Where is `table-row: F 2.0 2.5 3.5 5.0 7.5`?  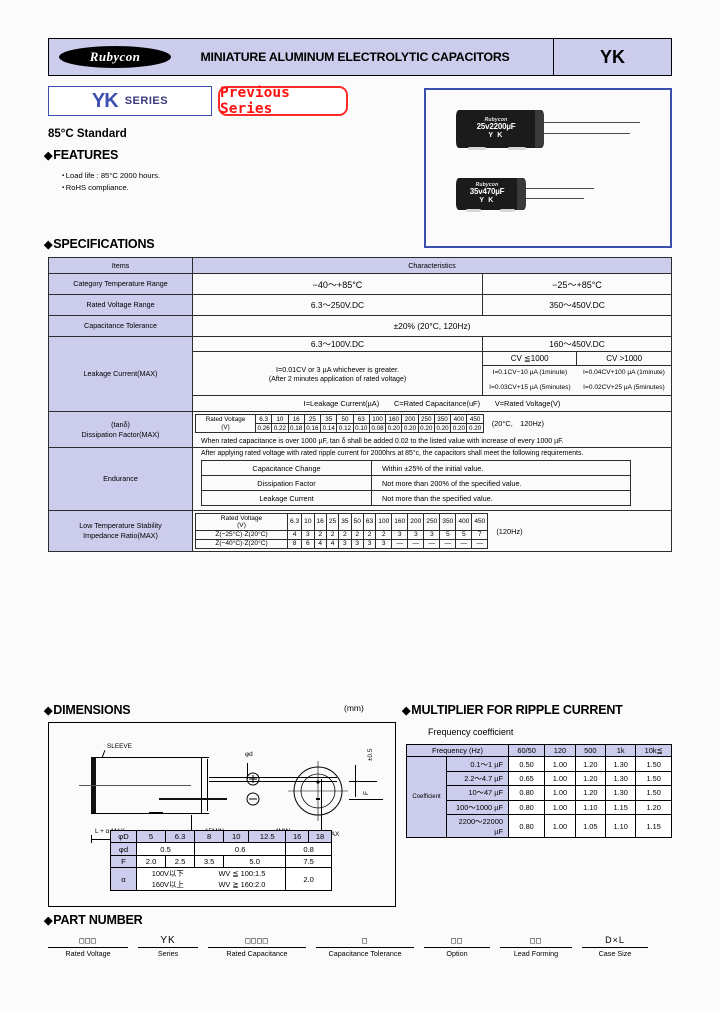
table-row: F 2.0 2.5 3.5 5.0 7.5 is located at coordinates (221, 861).